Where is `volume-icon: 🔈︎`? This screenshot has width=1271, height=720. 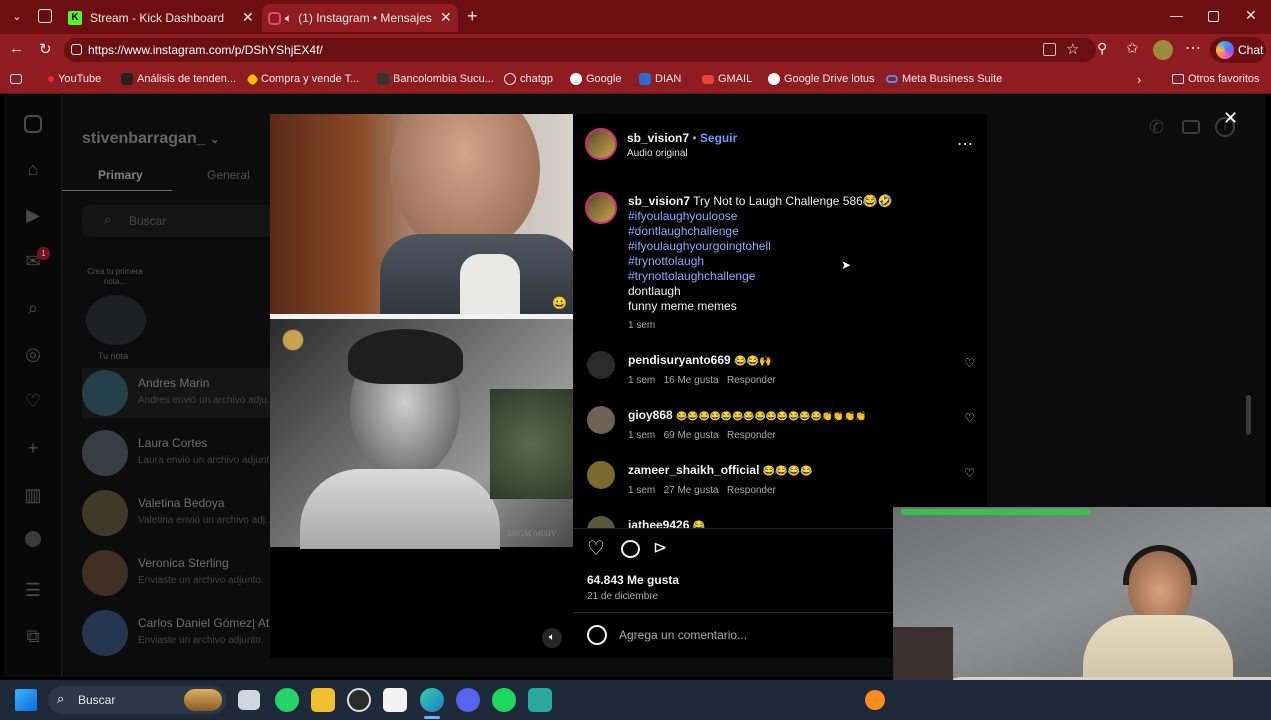
volume-icon: 🔈︎ is located at coordinates (552, 638).